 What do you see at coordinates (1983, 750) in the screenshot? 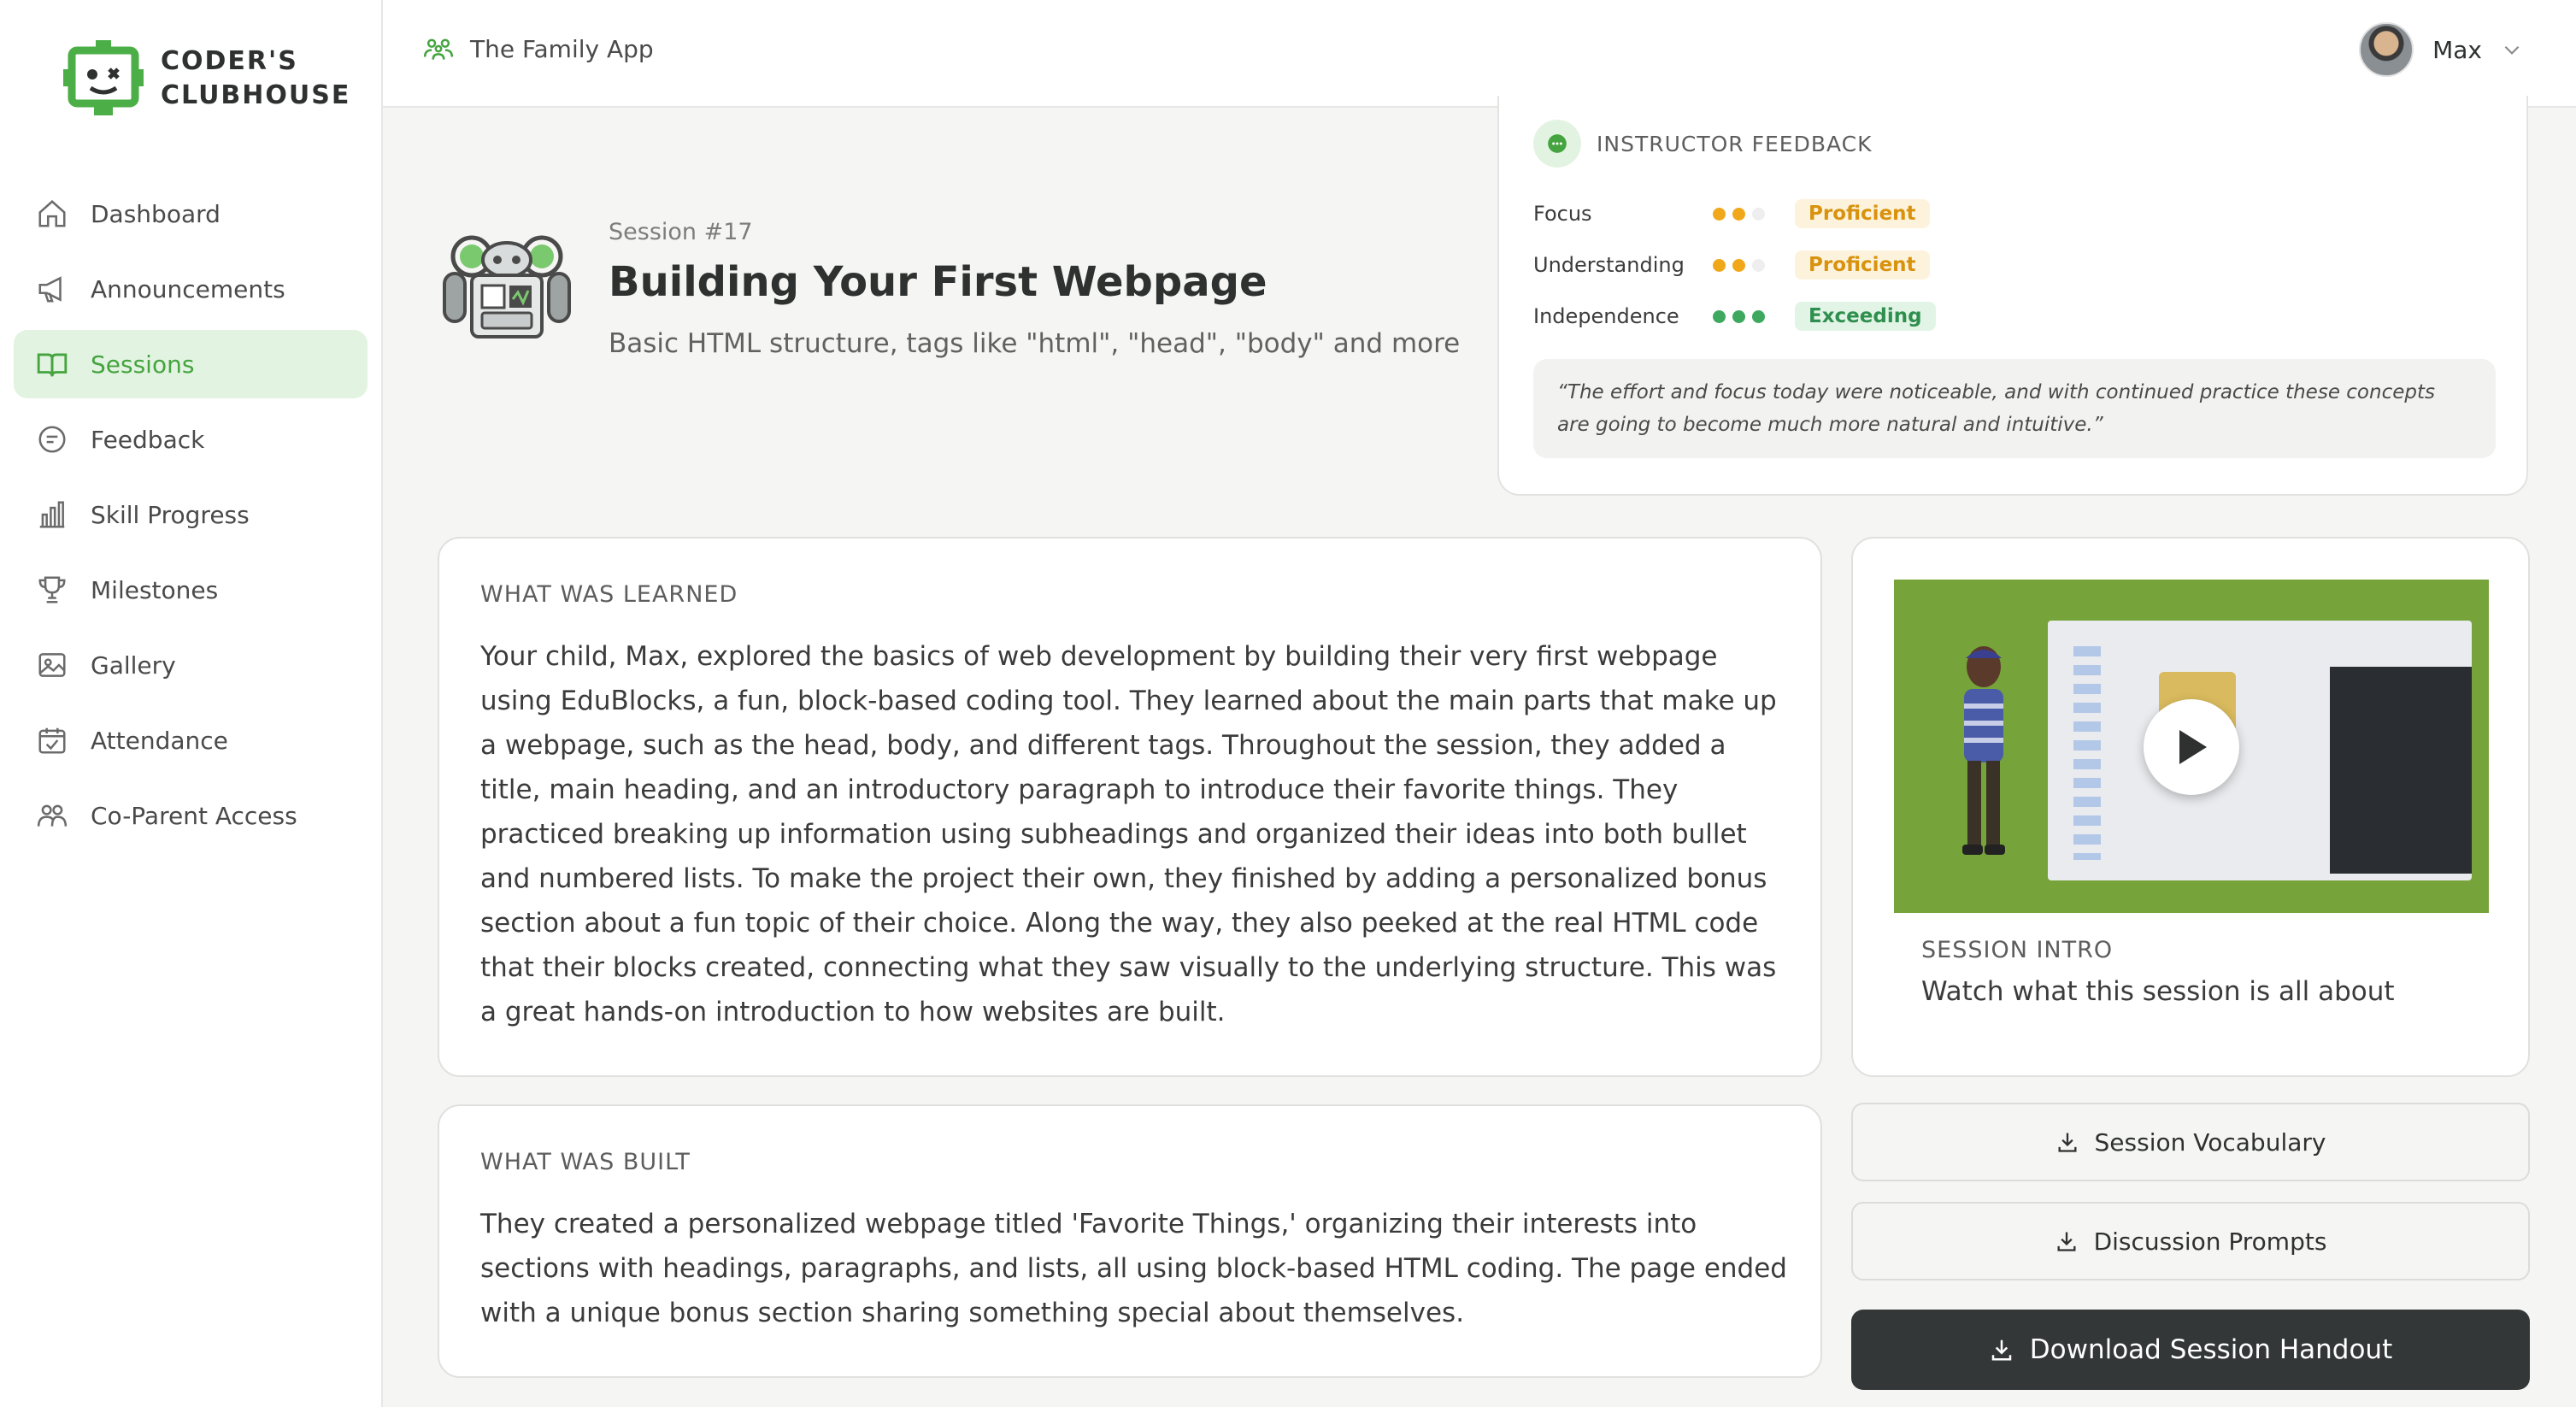
I see `character-figure` at bounding box center [1983, 750].